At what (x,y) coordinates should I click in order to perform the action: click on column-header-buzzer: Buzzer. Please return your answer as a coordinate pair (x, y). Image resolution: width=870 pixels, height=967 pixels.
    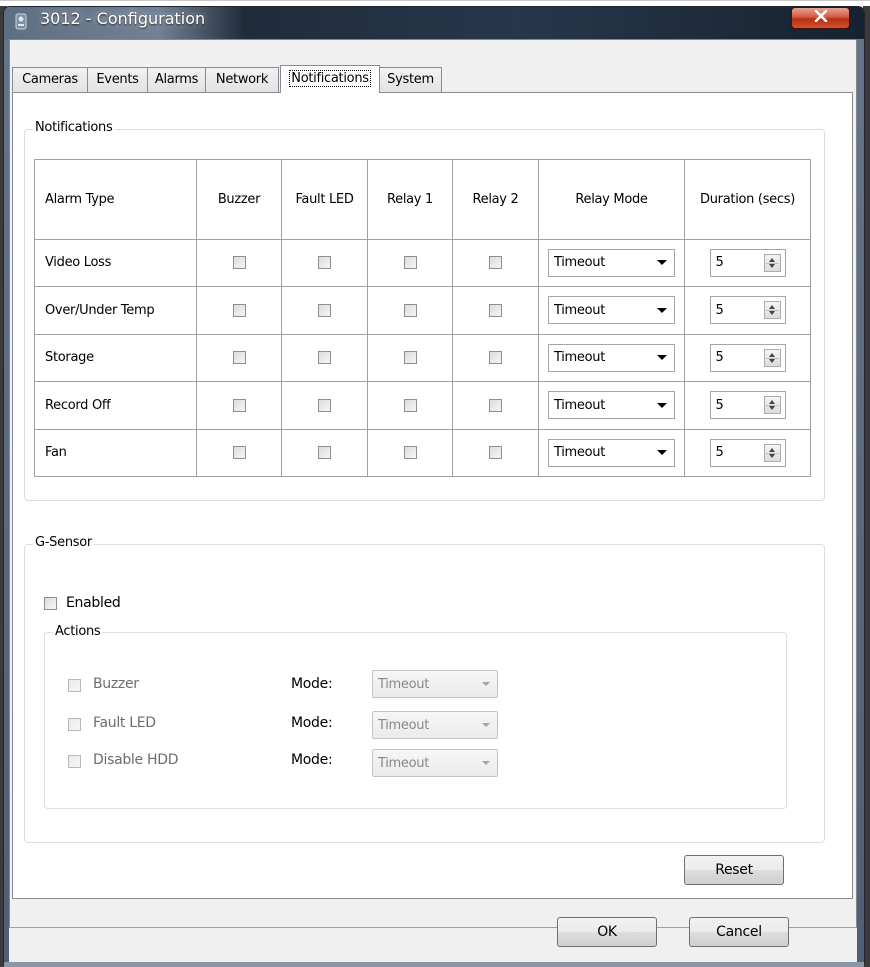
    Looking at the image, I should click on (239, 199).